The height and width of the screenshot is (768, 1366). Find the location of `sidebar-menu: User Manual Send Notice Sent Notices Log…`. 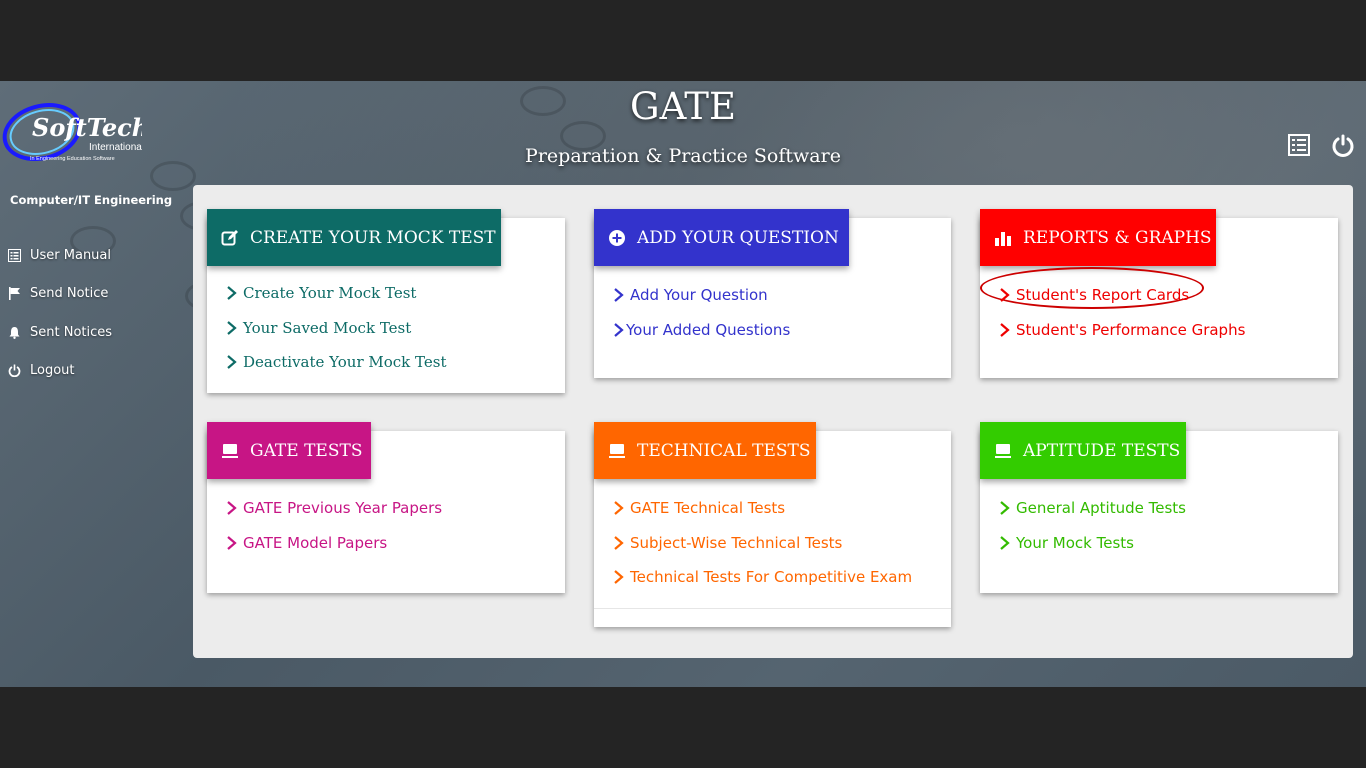

sidebar-menu: User Manual Send Notice Sent Notices Log… is located at coordinates (59, 313).